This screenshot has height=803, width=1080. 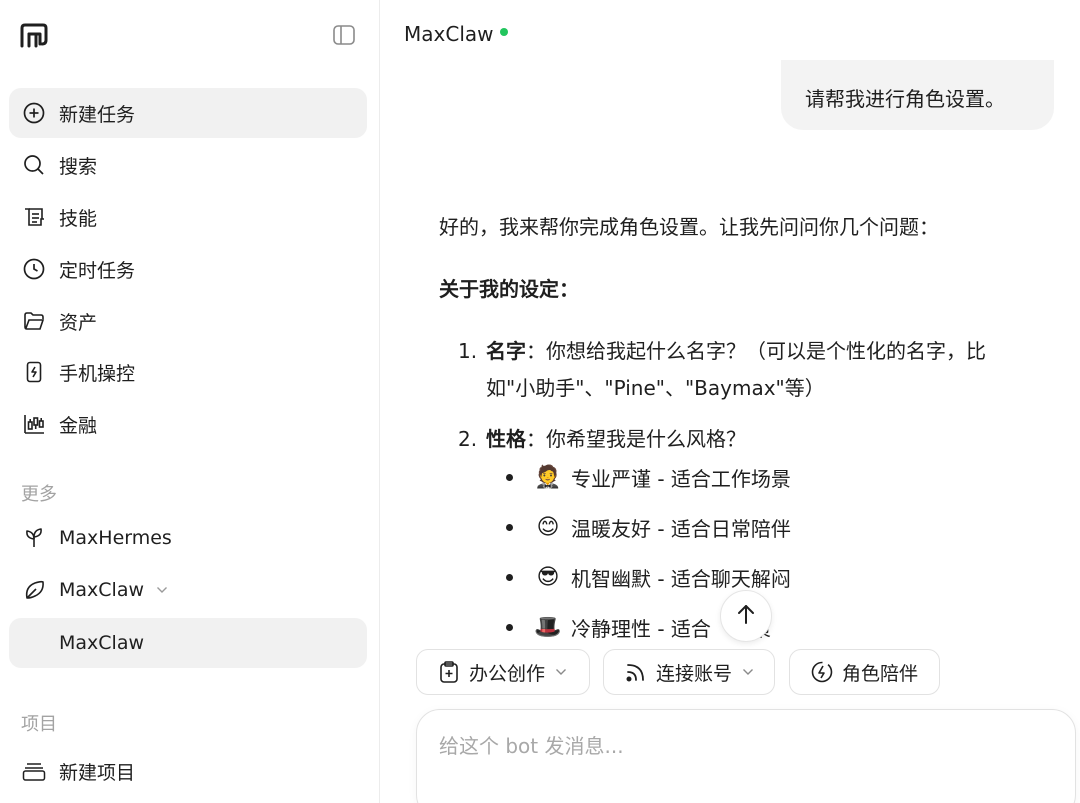 I want to click on sidebar-item-label: 资产, so click(x=78, y=322).